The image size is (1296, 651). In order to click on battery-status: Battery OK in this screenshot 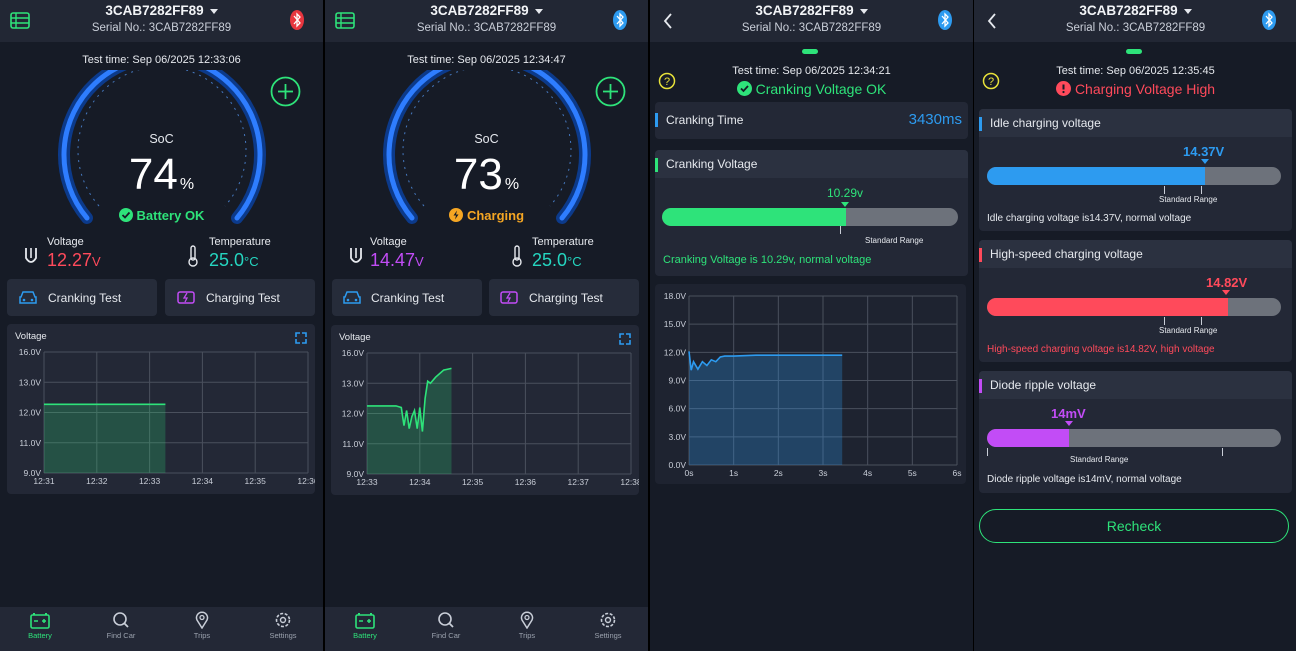, I will do `click(161, 215)`.